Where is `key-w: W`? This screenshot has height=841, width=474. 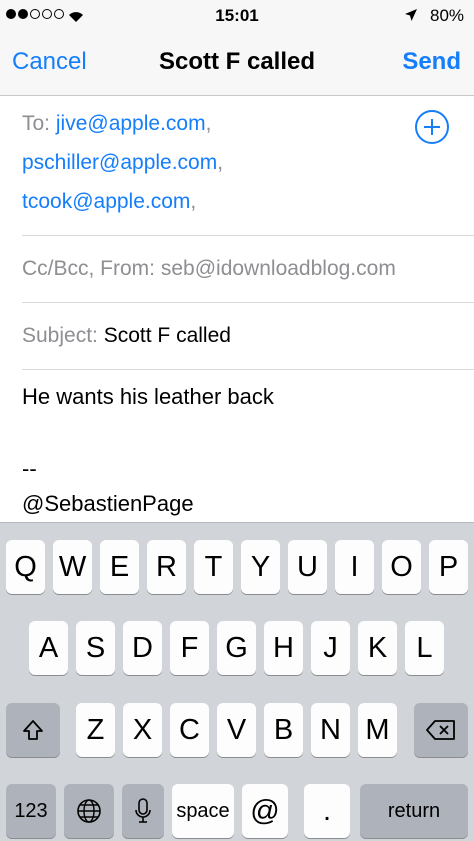
key-w: W is located at coordinates (72, 567).